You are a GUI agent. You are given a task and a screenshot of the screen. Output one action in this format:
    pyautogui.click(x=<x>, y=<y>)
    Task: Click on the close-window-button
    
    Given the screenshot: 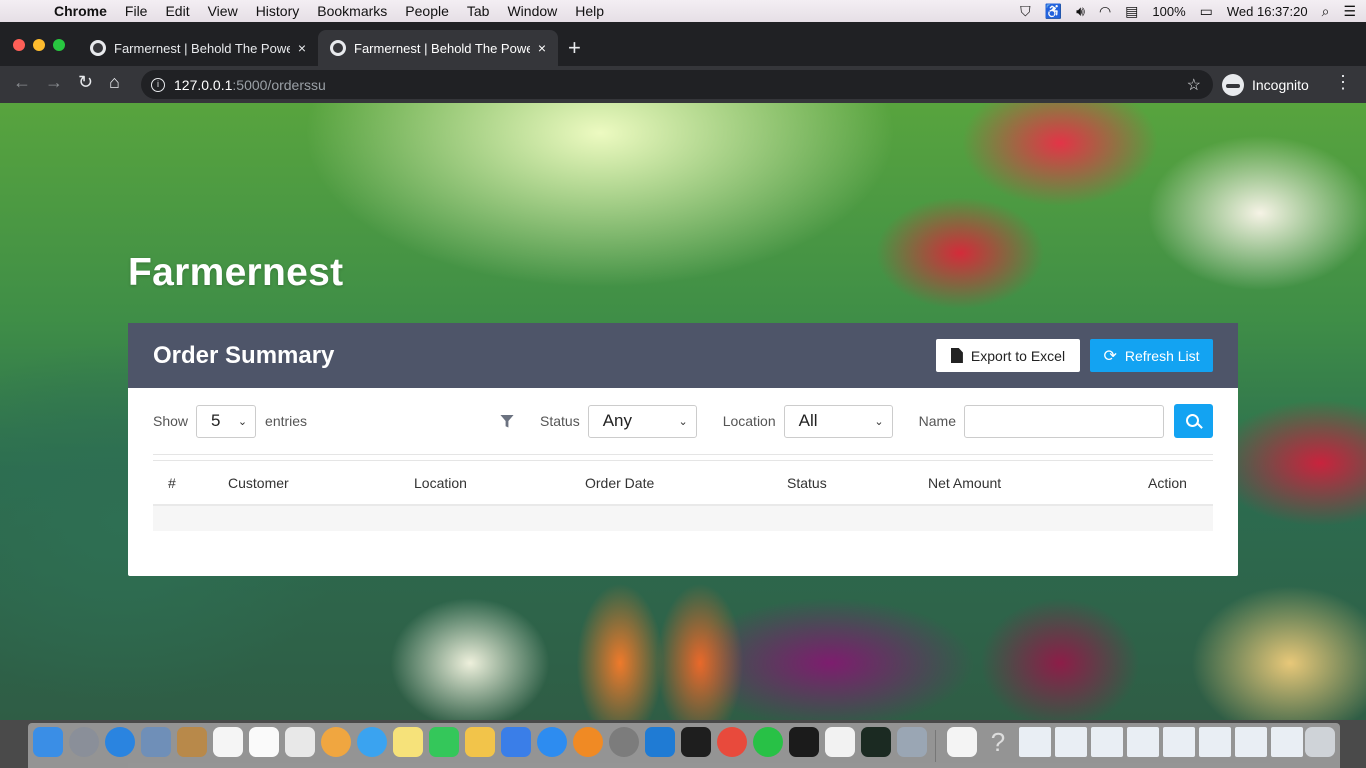 What is the action you would take?
    pyautogui.click(x=19, y=45)
    